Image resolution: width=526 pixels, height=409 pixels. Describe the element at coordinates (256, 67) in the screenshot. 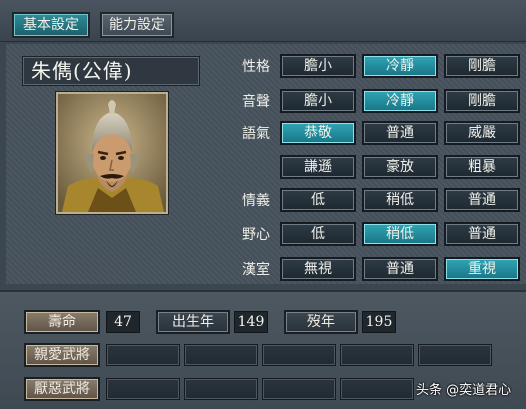

I see `trait-label-personality: 性格` at that location.